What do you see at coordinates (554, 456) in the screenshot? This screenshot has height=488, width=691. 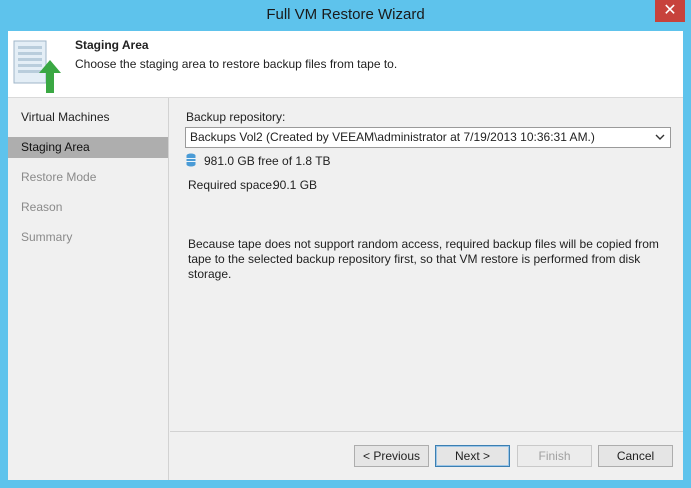 I see `finish-button: Finish` at bounding box center [554, 456].